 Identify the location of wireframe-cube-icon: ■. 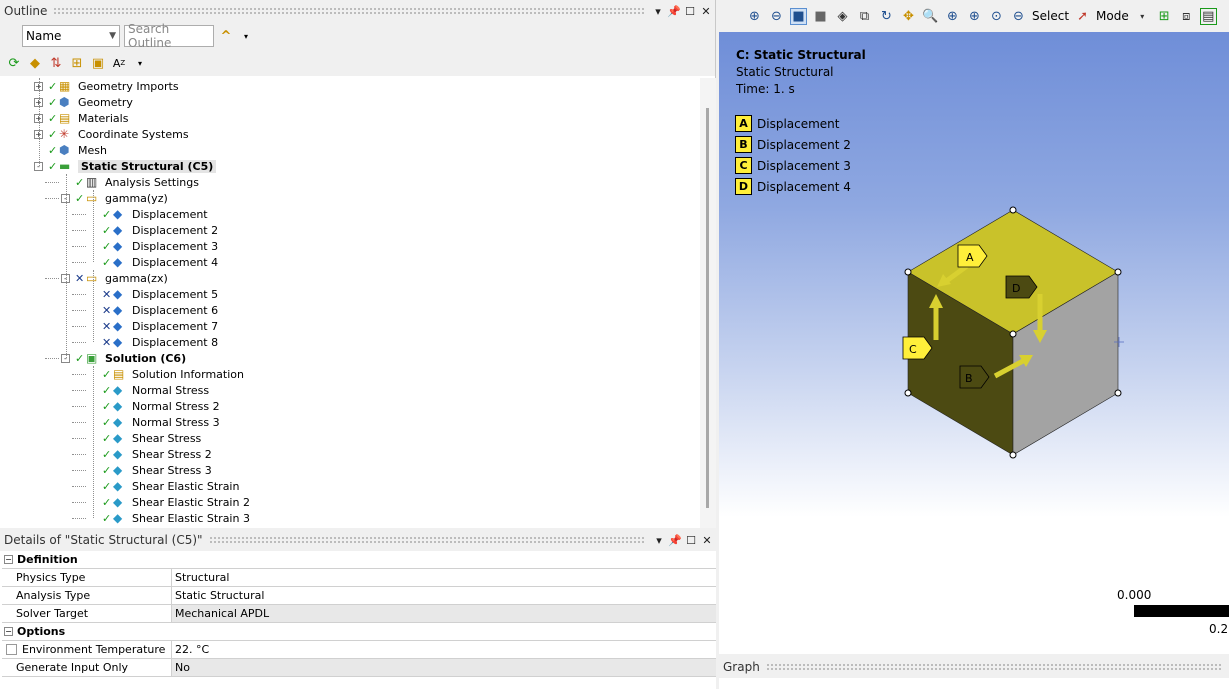
(820, 16).